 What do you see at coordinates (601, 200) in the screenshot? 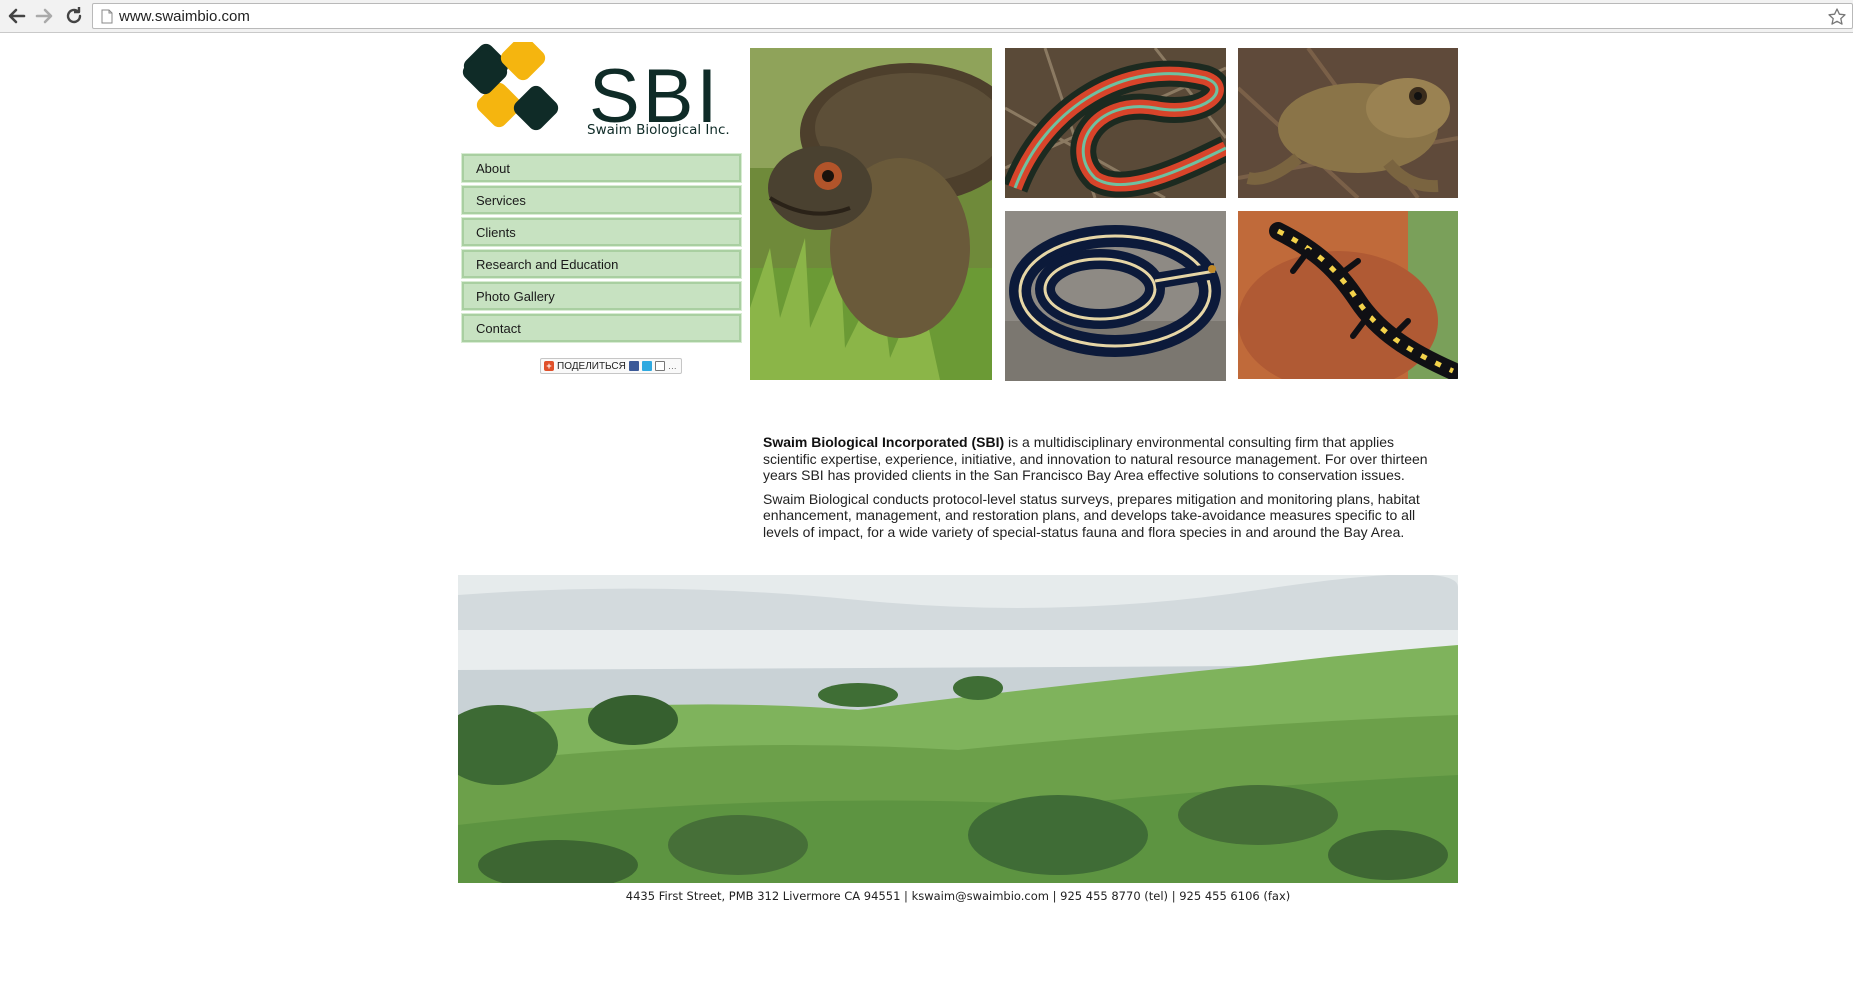
I see `menu-item-services: Services` at bounding box center [601, 200].